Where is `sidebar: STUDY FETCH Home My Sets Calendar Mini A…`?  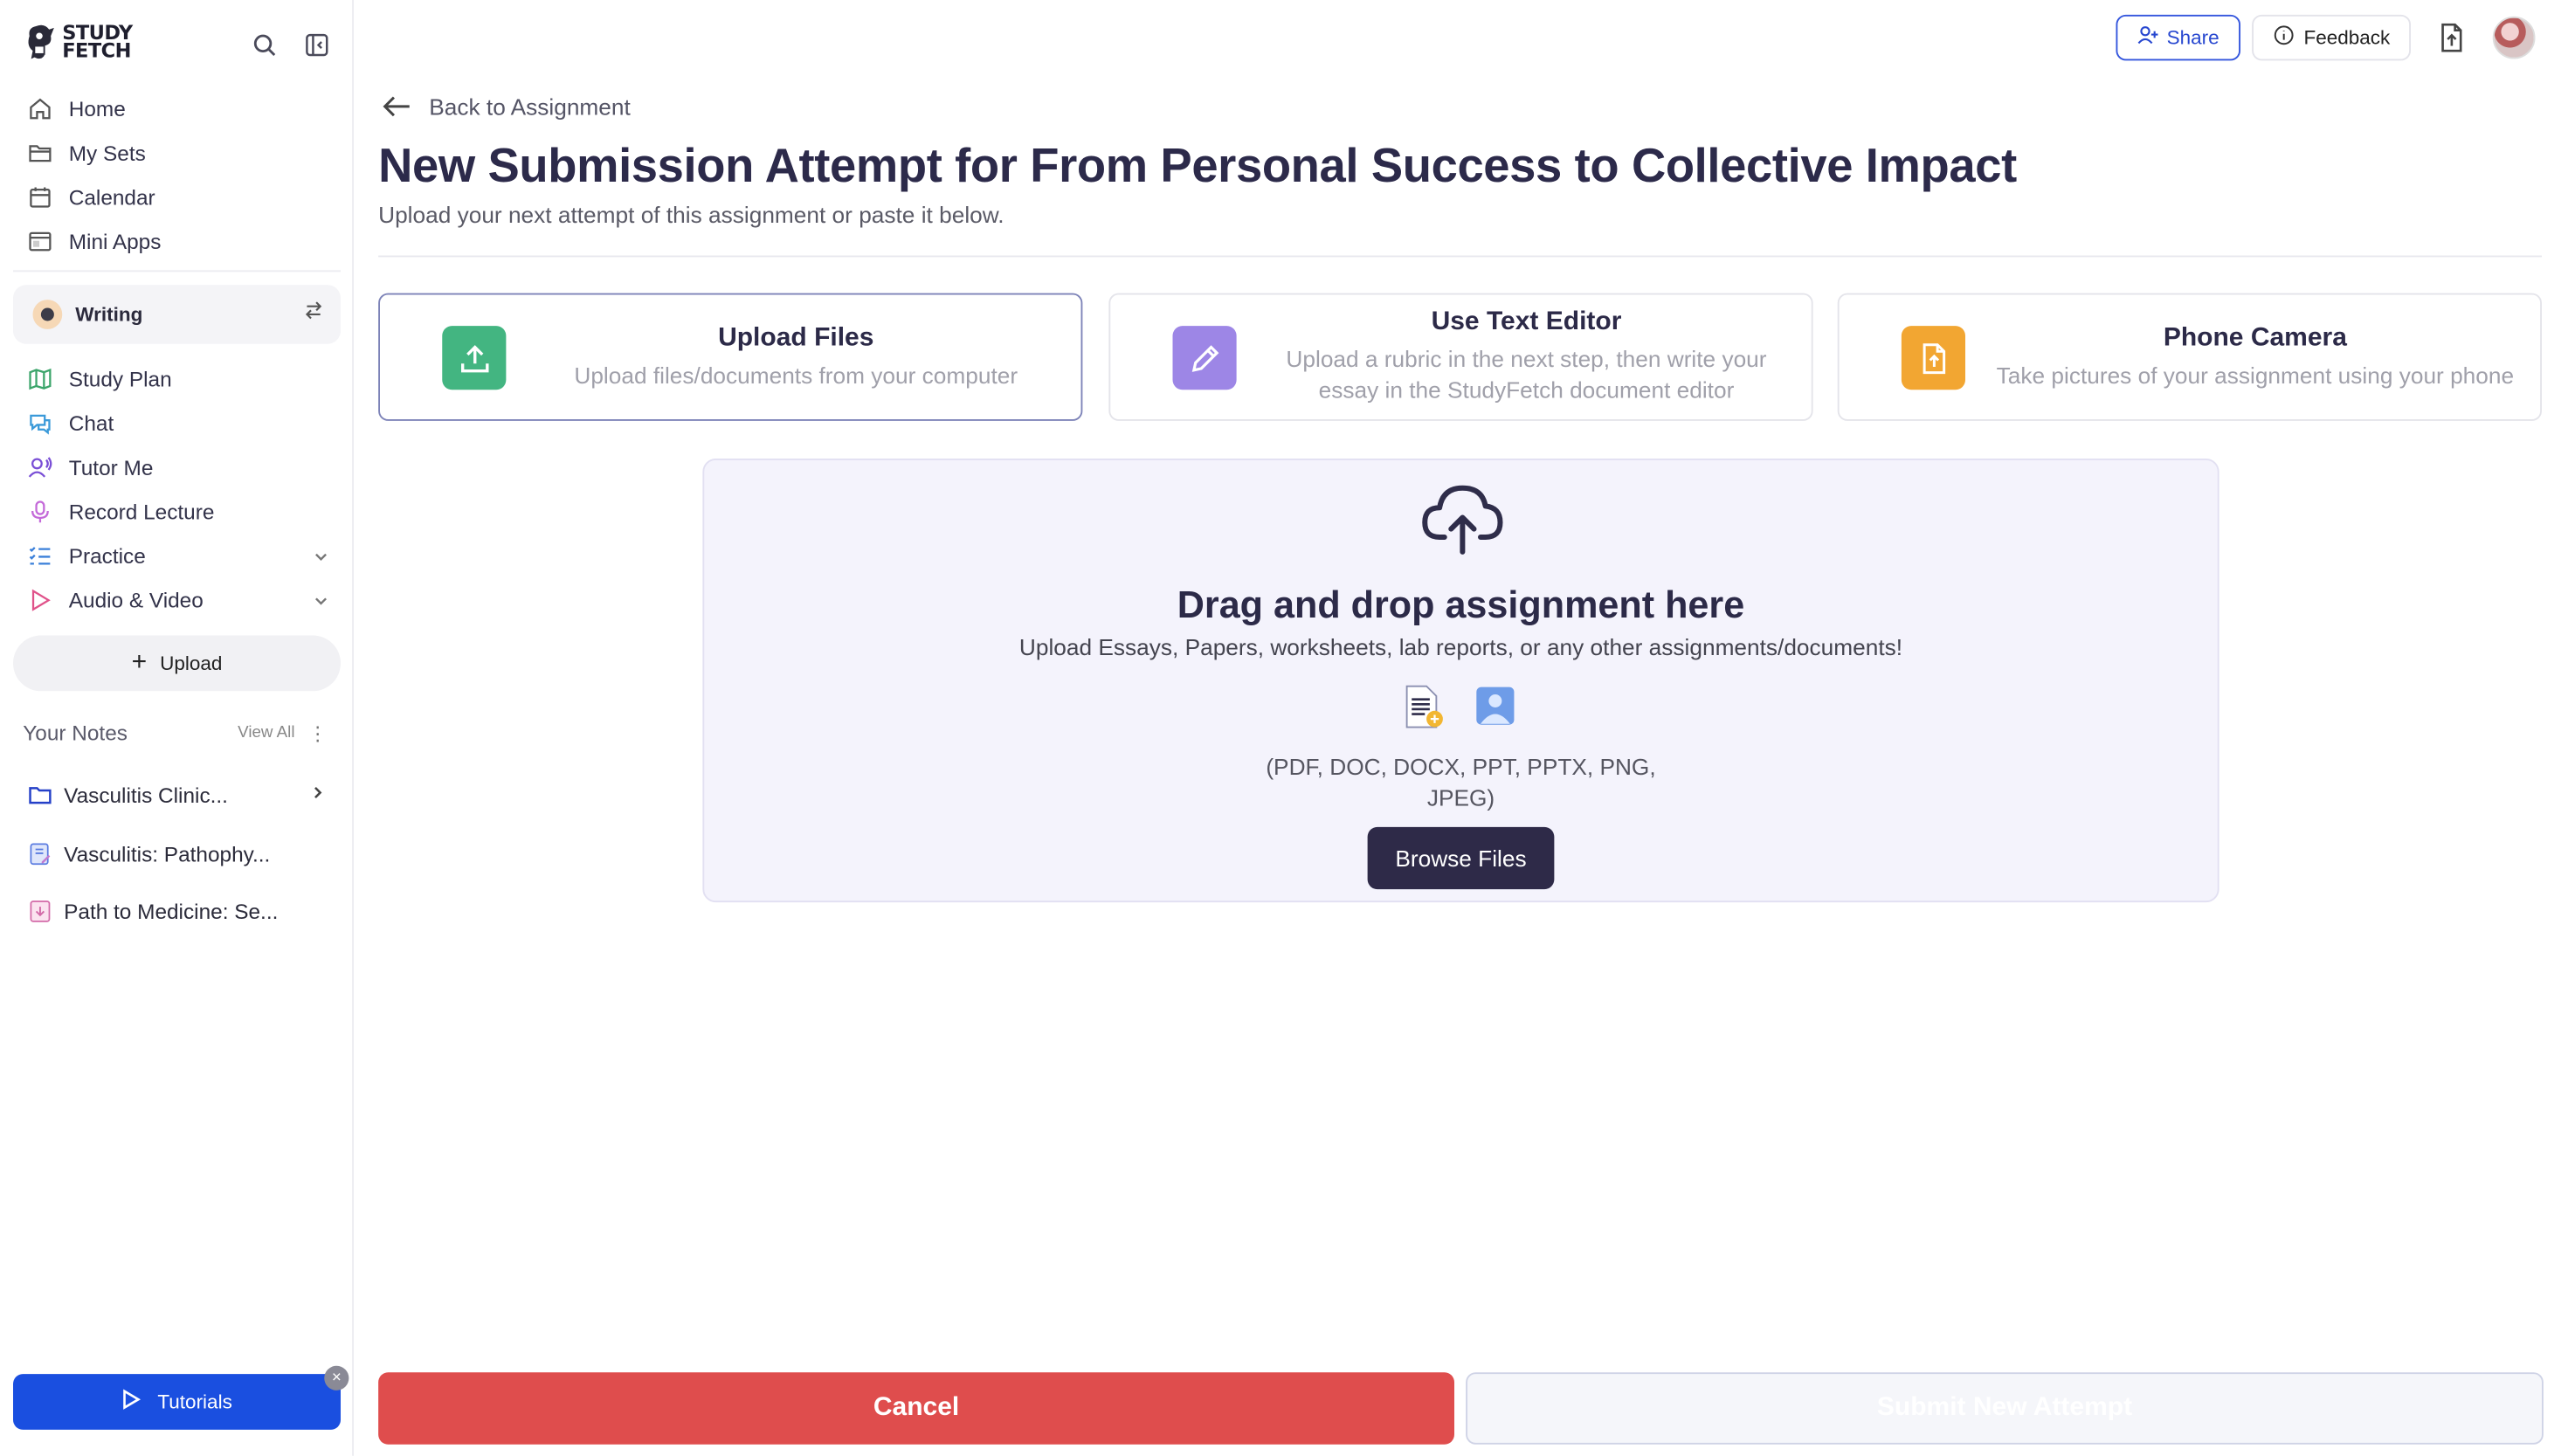
sidebar: STUDY FETCH Home My Sets Calendar Mini A… is located at coordinates (177, 728).